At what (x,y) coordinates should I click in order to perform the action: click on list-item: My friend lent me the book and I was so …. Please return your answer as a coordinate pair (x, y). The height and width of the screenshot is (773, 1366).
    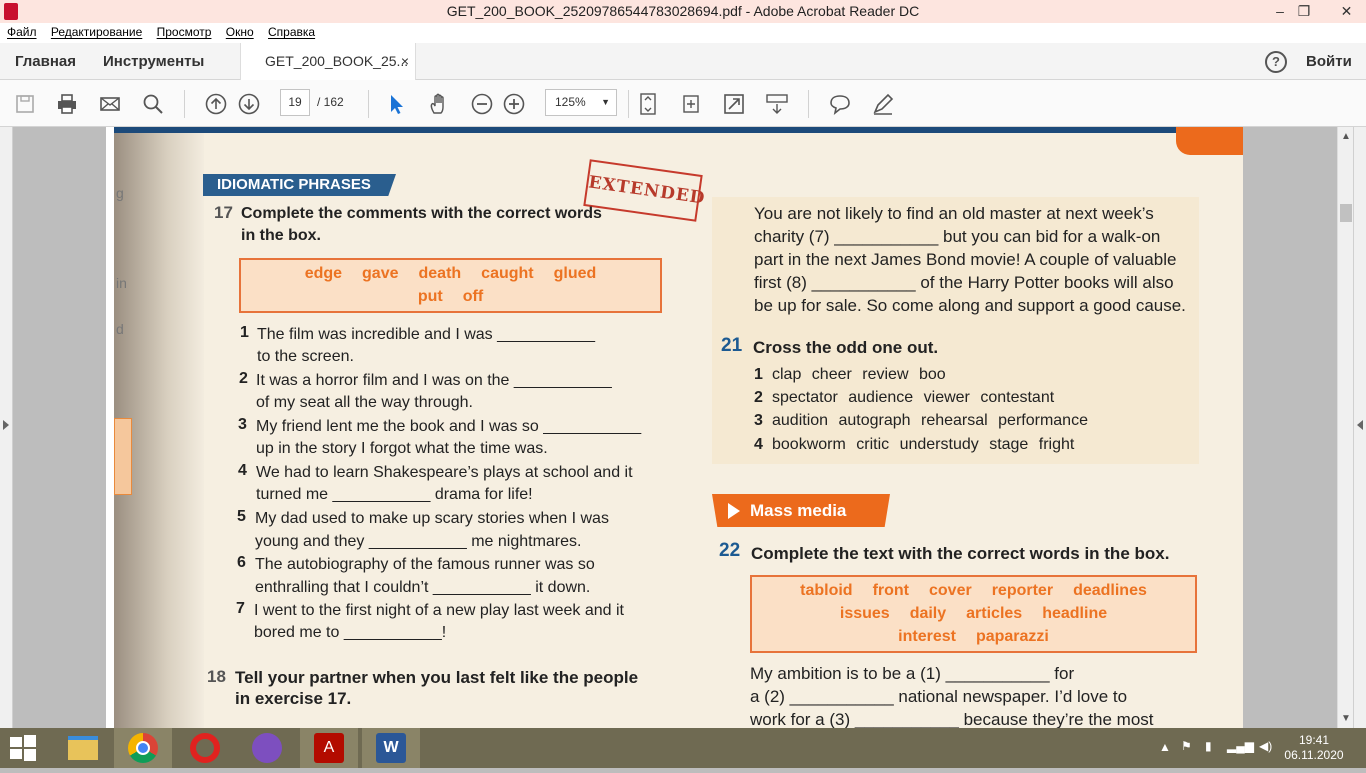
    Looking at the image, I should click on (449, 426).